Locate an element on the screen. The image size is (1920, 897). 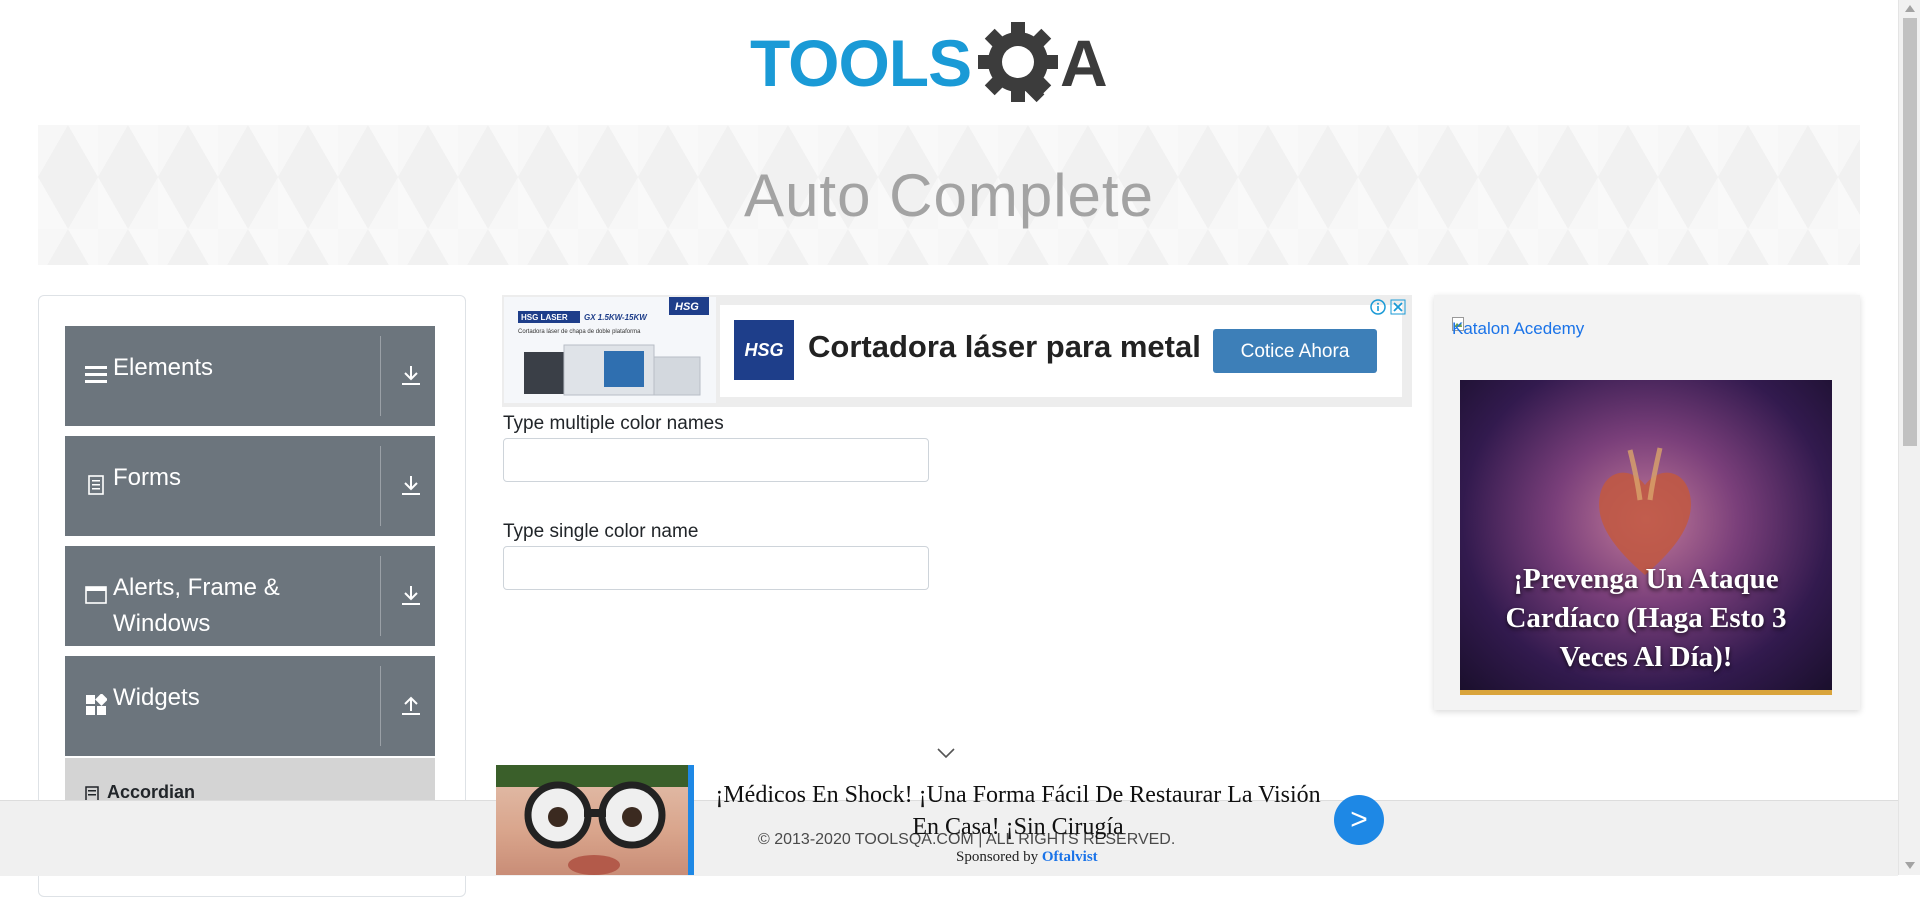
eye-exam-image is located at coordinates (592, 820).